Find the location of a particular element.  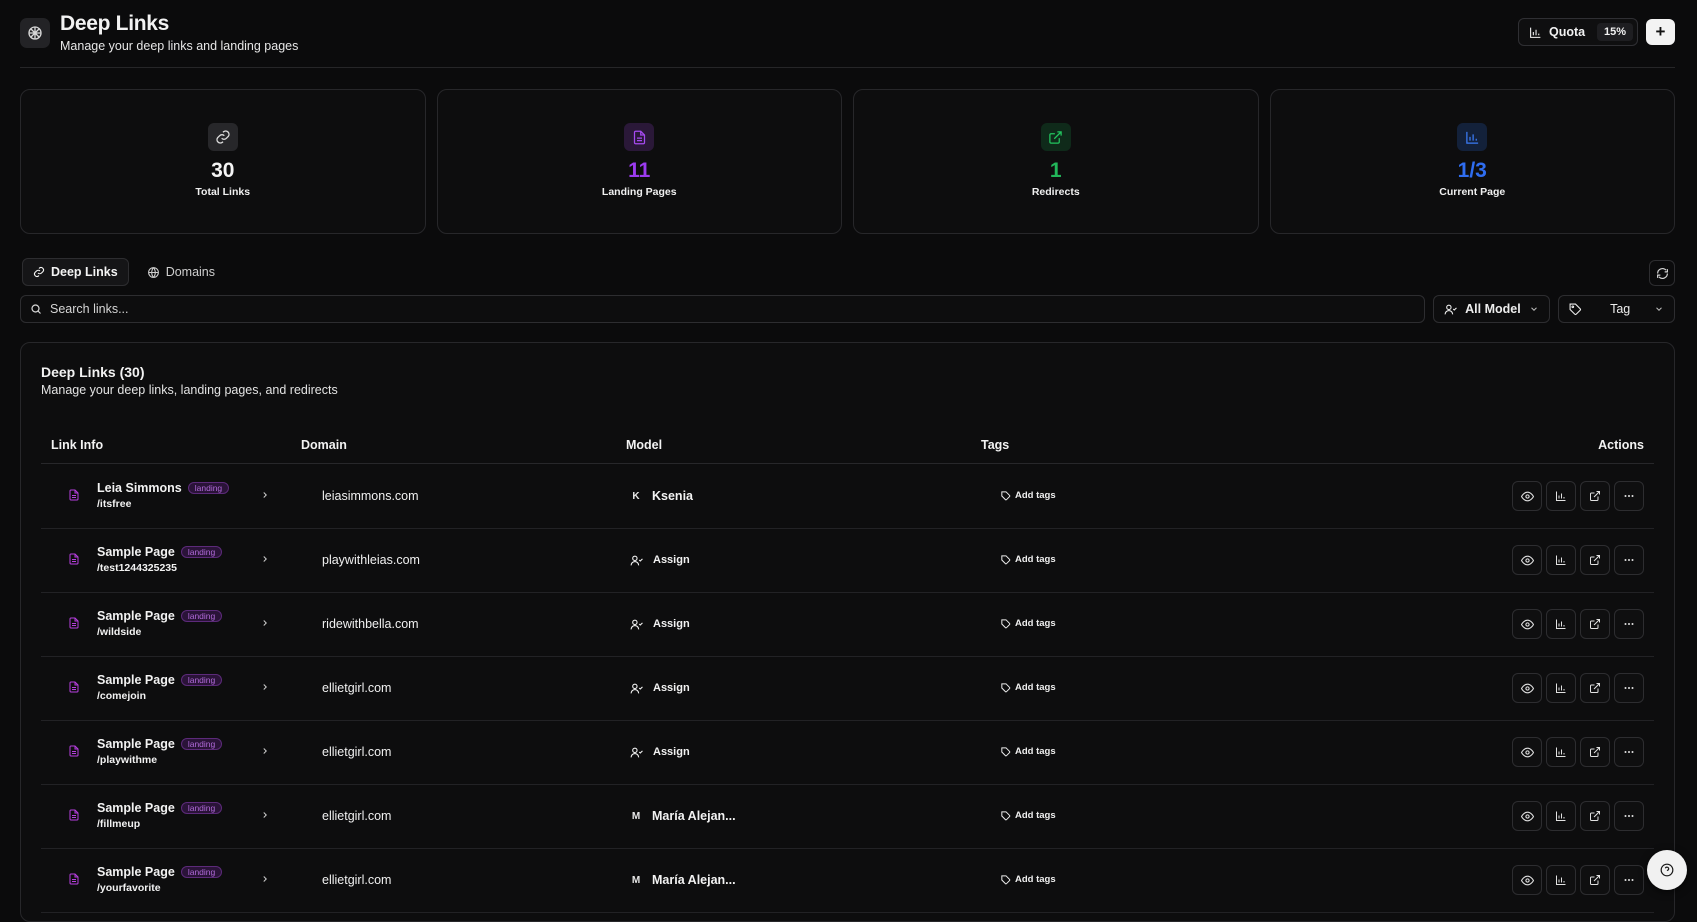

tab-domains: Domains is located at coordinates (181, 272).